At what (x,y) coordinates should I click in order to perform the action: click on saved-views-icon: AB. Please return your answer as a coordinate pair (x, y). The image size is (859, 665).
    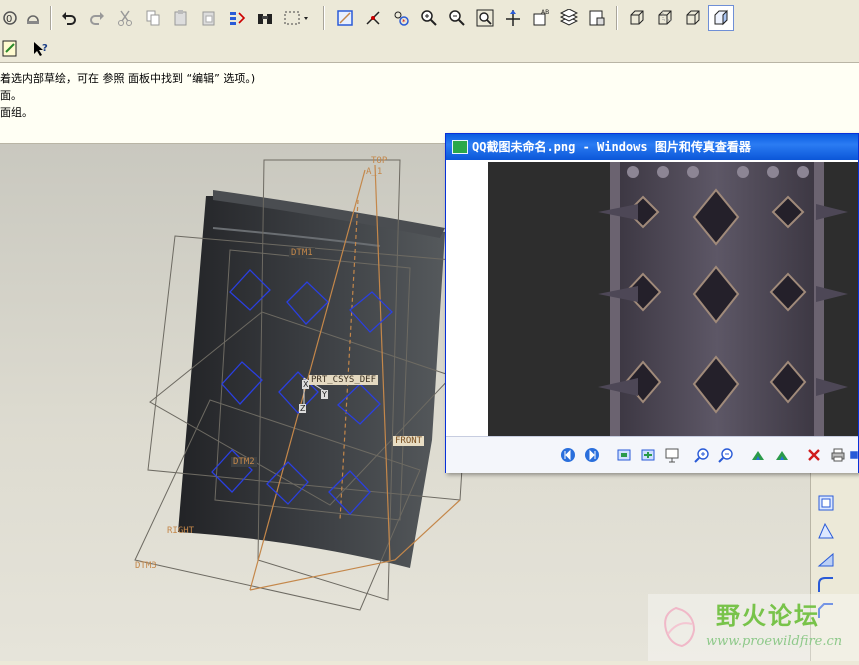
    Looking at the image, I should click on (541, 18).